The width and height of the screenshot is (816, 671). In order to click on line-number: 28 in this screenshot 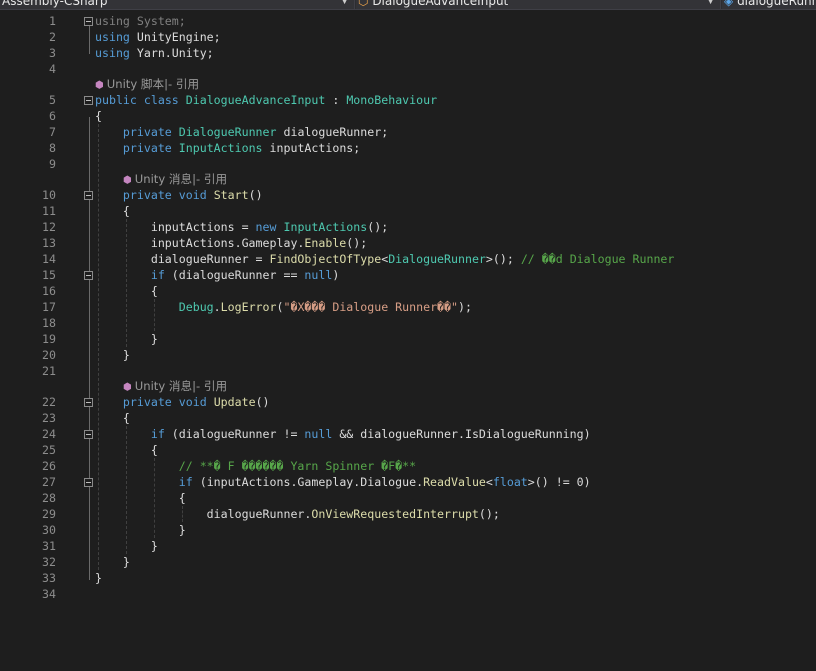, I will do `click(49, 498)`.